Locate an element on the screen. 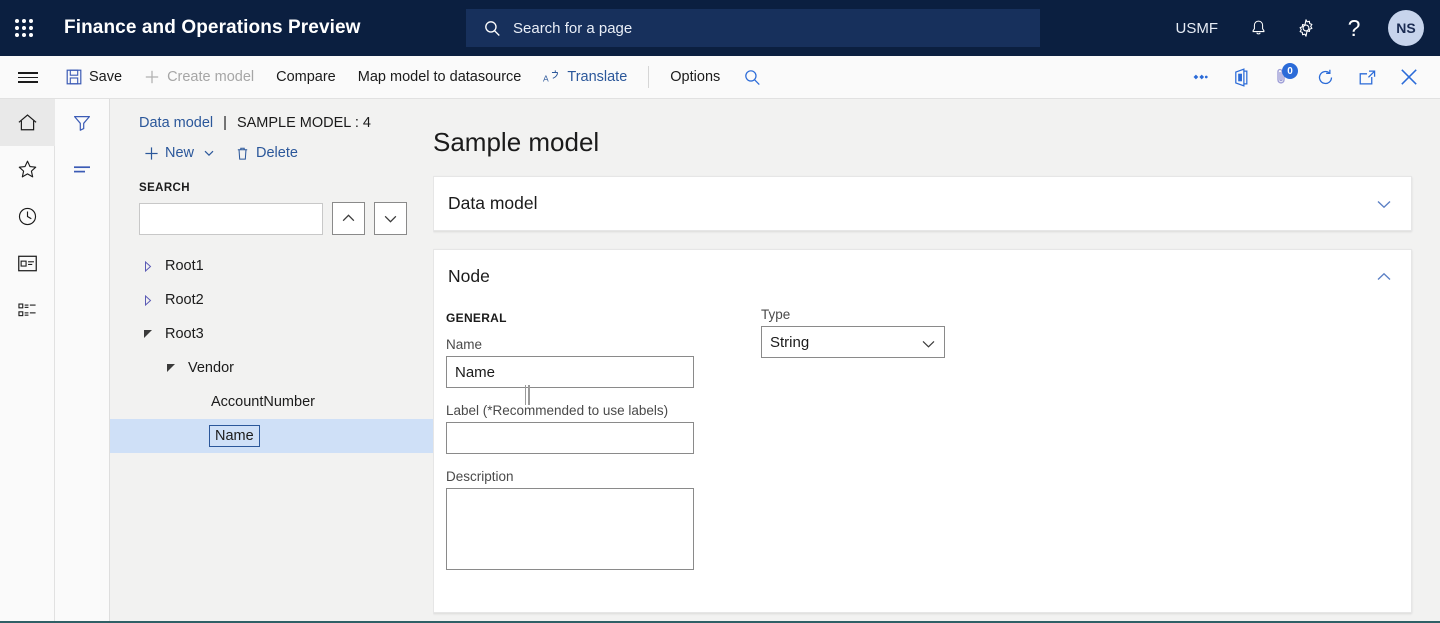 The image size is (1440, 623). section-data-model: Data model is located at coordinates (922, 203).